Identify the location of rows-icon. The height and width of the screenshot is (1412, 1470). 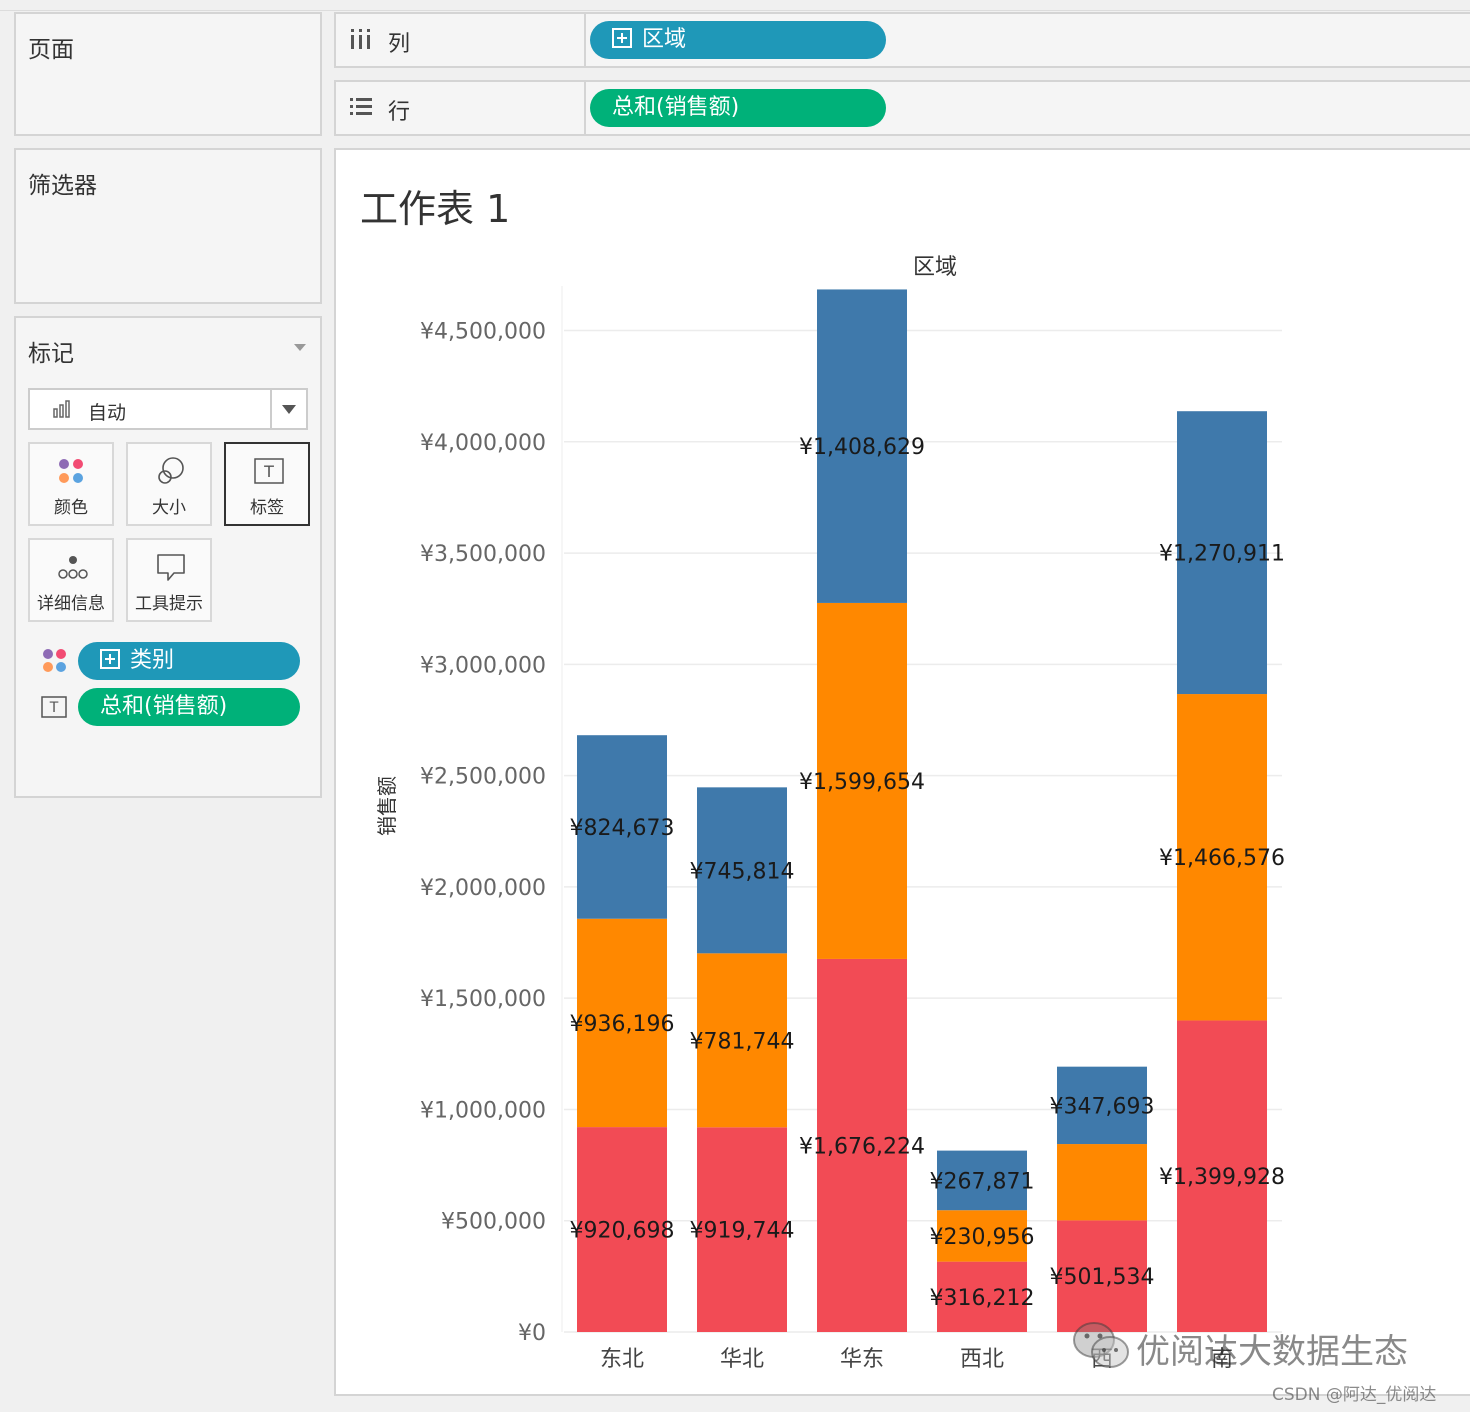
(361, 106).